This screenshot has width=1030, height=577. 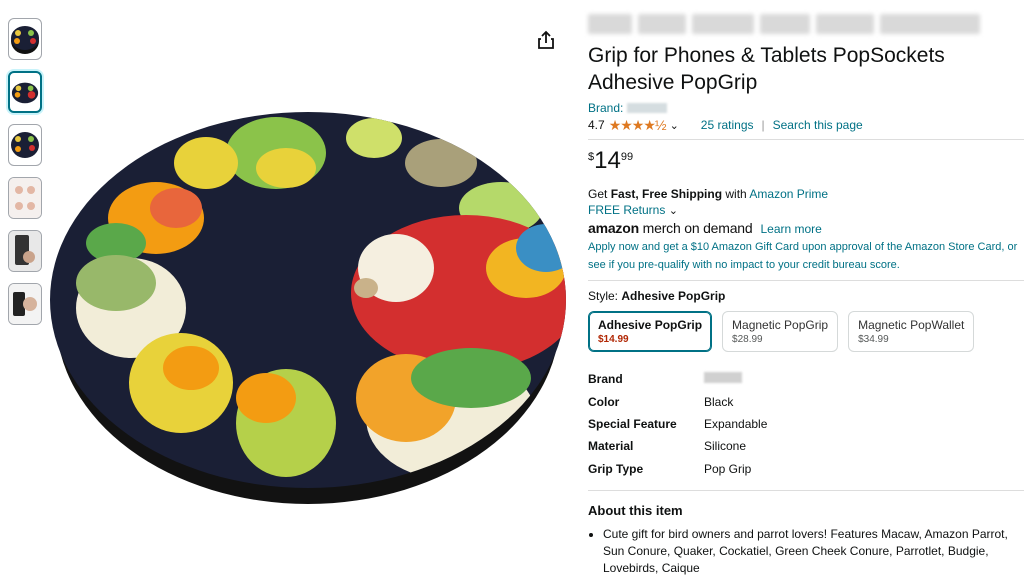 I want to click on brand-name-blurred, so click(x=647, y=107).